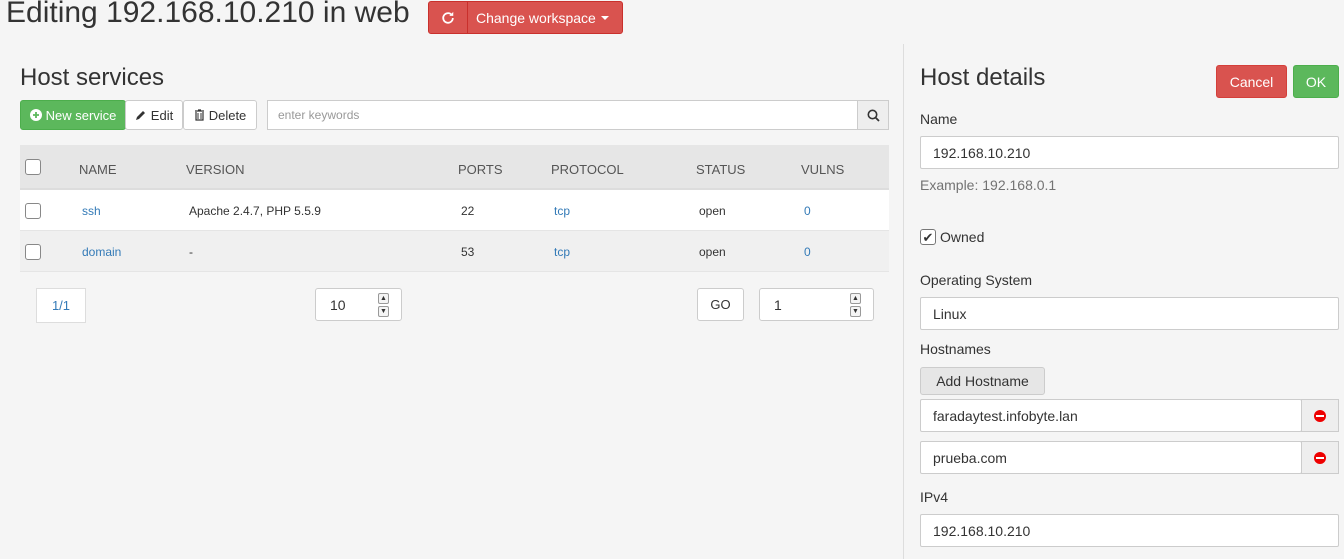 This screenshot has width=1344, height=559. Describe the element at coordinates (816, 304) in the screenshot. I see `go-page-input: 1 ▲ ▼` at that location.